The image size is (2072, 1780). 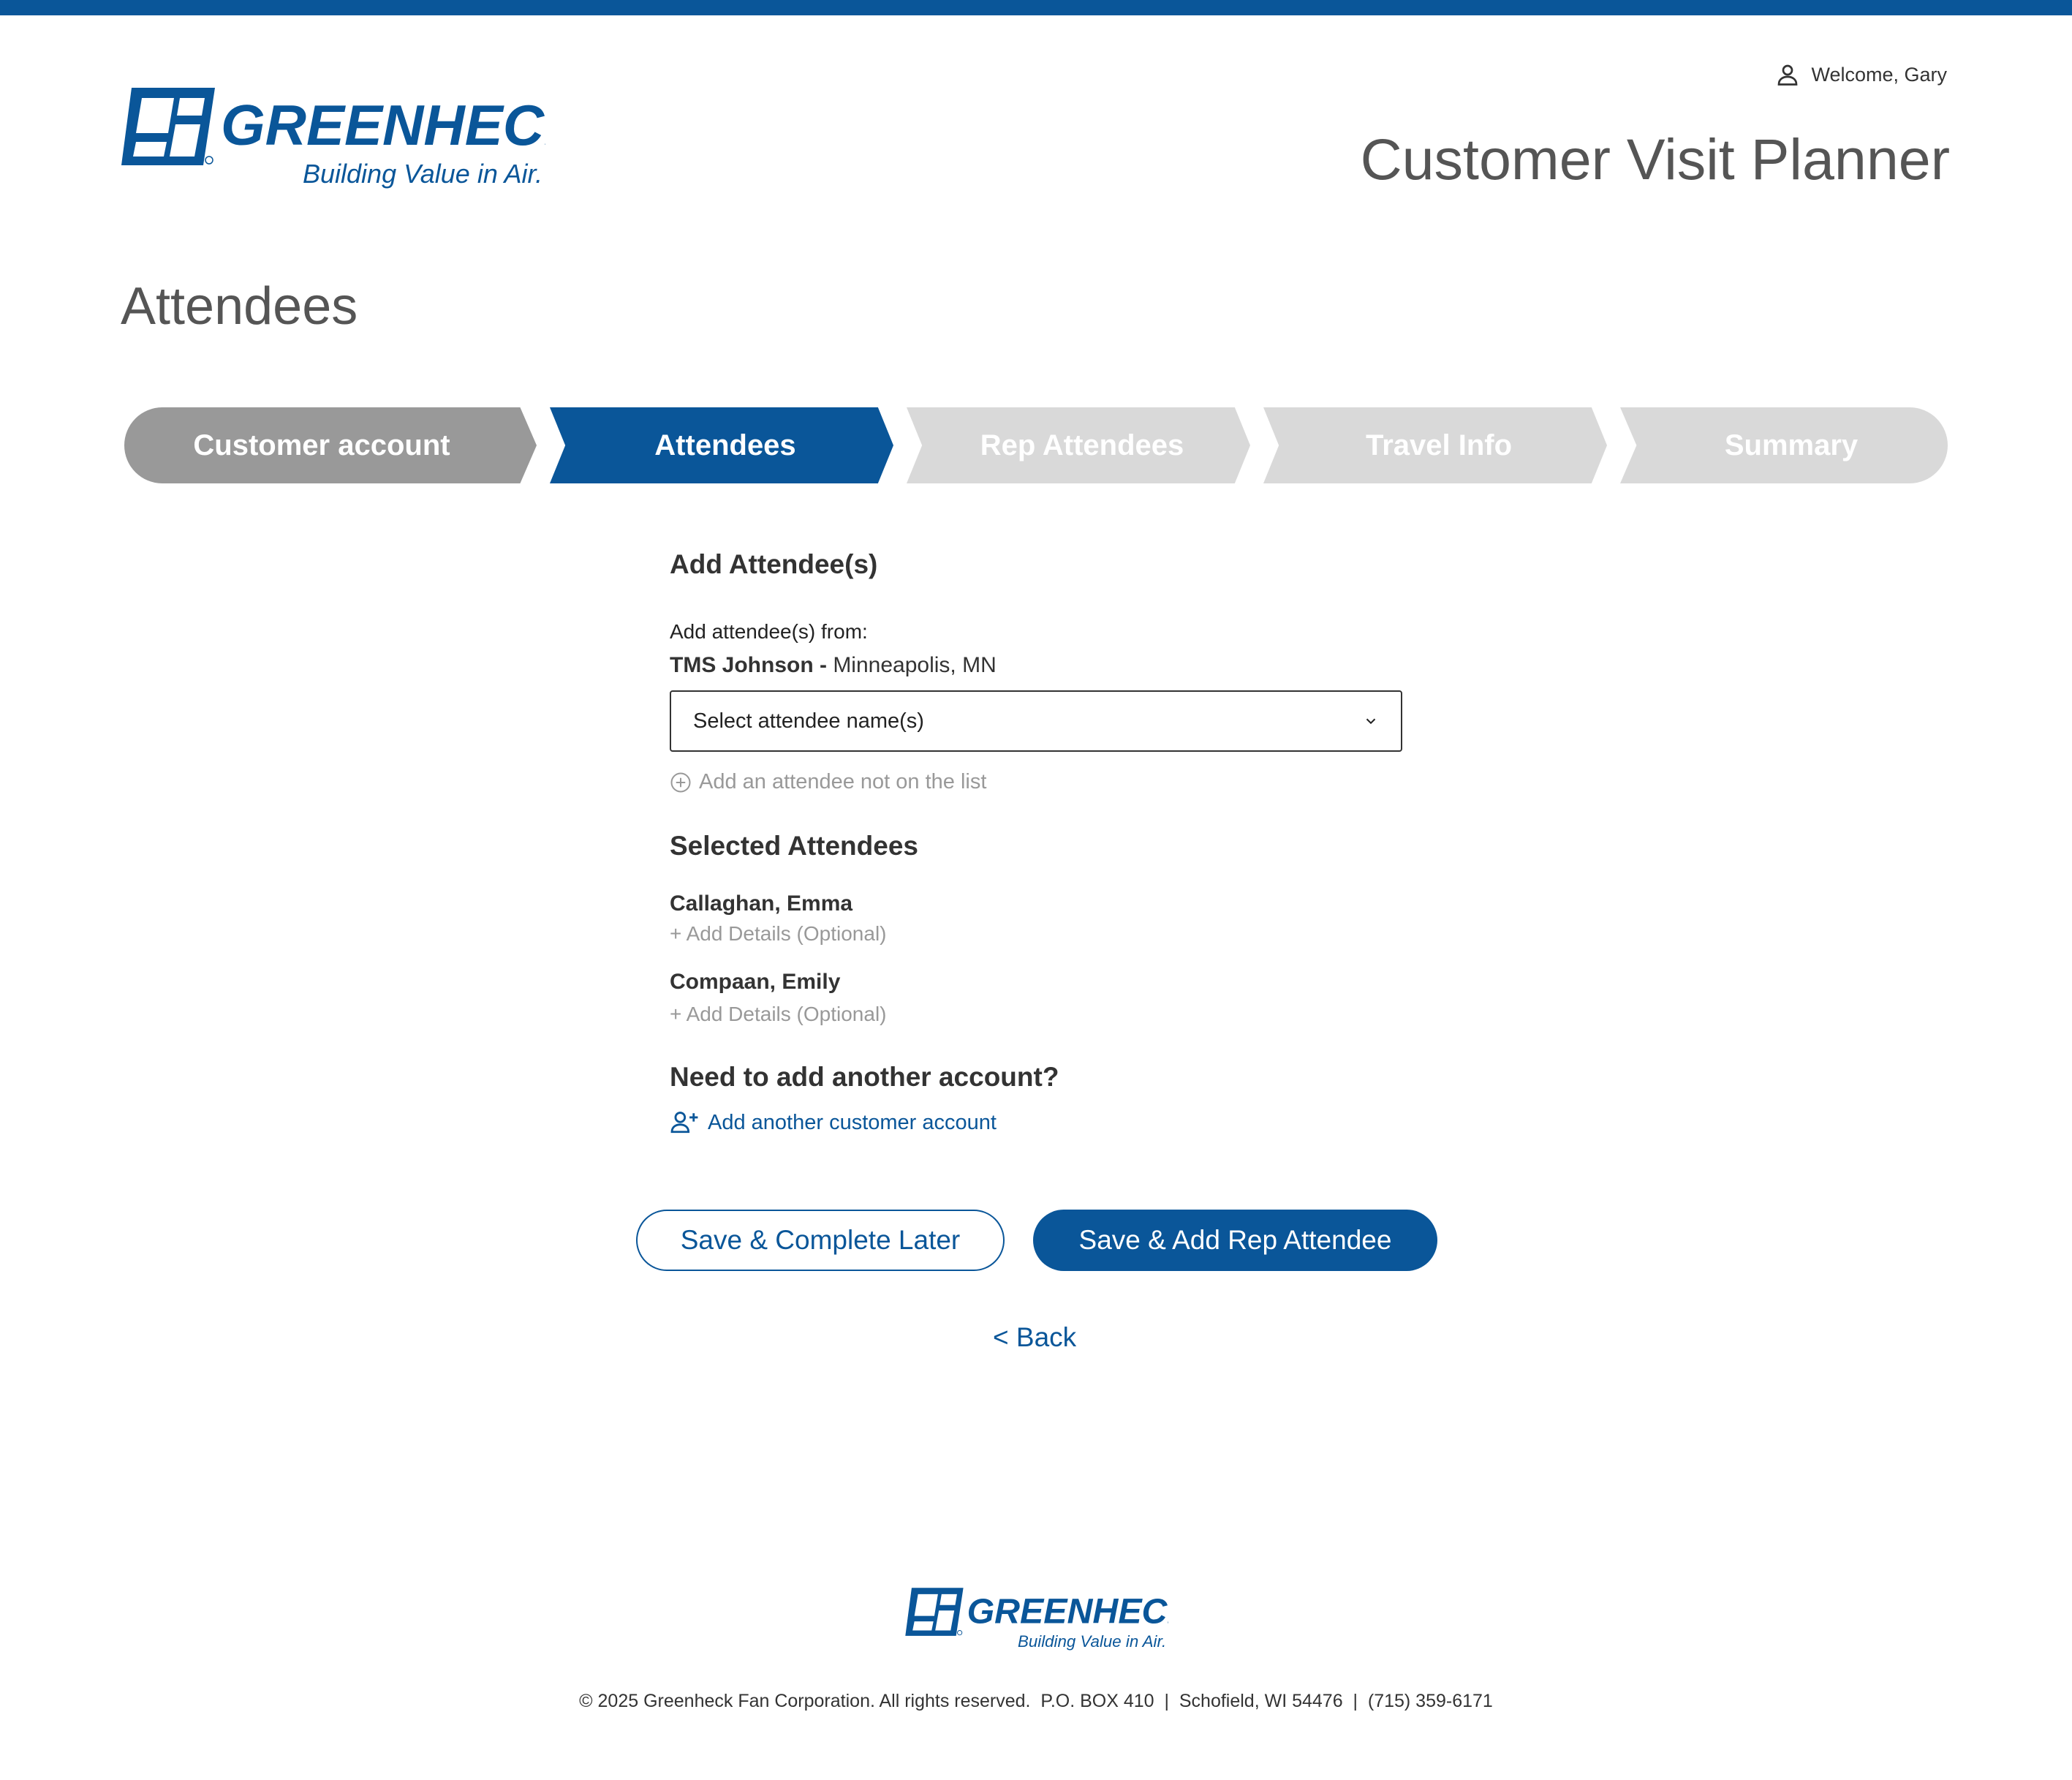 I want to click on welcome-text: Welcome, Gary, so click(x=1879, y=74).